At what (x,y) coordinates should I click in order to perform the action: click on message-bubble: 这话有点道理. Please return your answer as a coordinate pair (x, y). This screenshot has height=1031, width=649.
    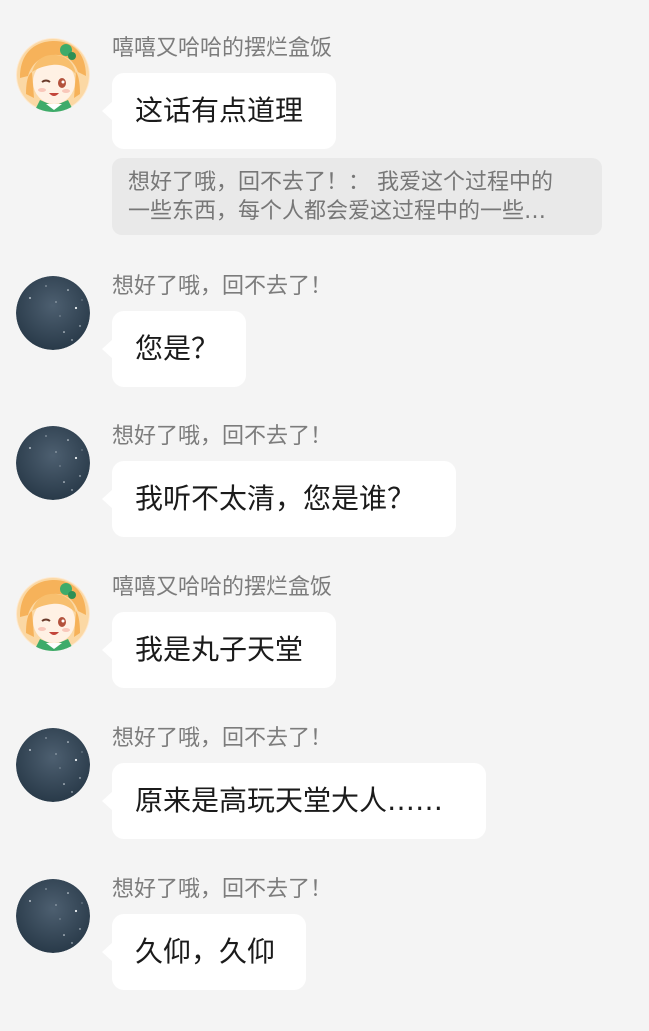
    Looking at the image, I should click on (219, 111).